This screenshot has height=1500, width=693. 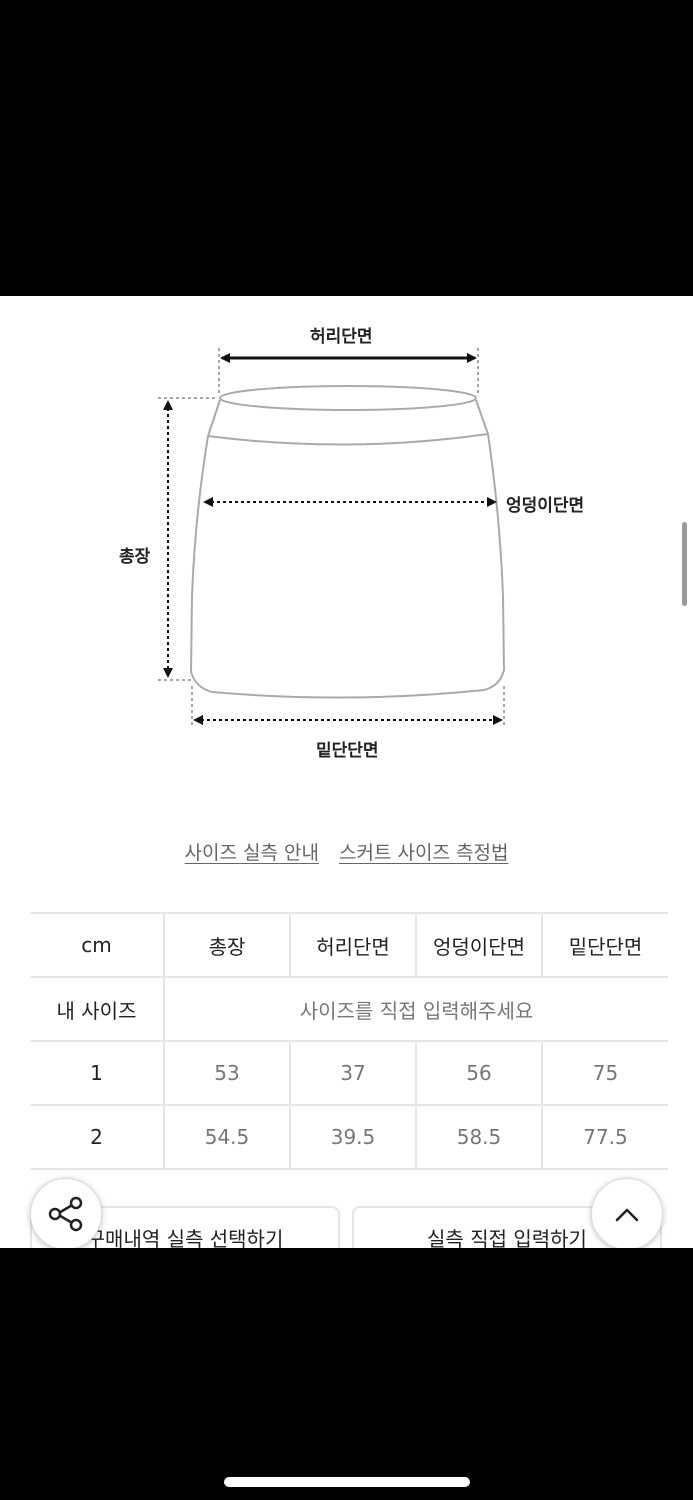 I want to click on table-row: 1 53 37 56 75, so click(x=349, y=1073).